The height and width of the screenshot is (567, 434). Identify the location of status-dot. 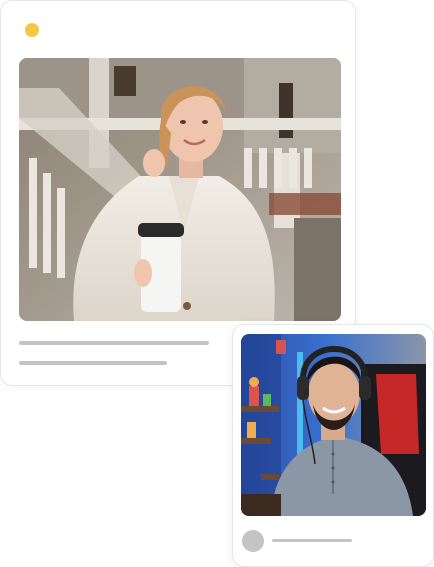
(32, 30).